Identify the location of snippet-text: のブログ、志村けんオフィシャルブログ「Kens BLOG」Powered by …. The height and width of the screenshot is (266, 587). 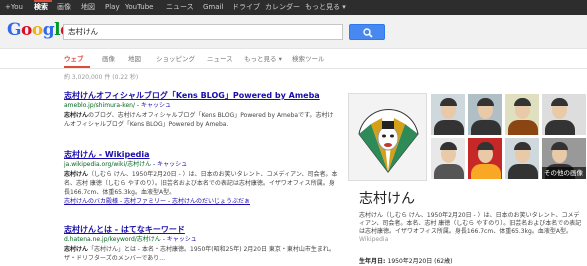
(199, 120).